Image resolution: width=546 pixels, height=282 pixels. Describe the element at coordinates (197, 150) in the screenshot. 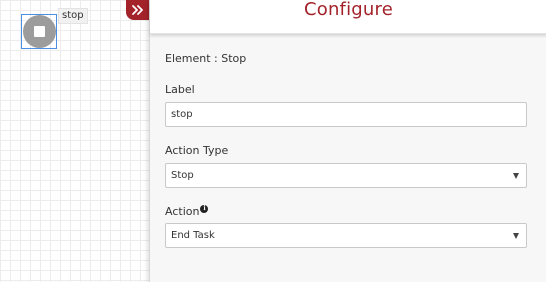

I see `action-type-label: Action Type` at that location.